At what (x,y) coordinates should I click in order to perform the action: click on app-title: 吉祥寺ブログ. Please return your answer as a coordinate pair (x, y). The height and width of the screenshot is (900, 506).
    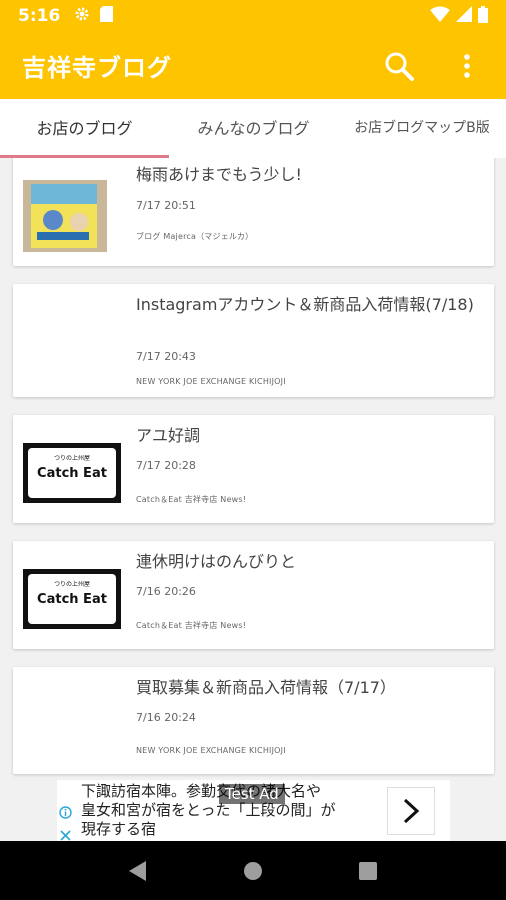
    Looking at the image, I should click on (97, 68).